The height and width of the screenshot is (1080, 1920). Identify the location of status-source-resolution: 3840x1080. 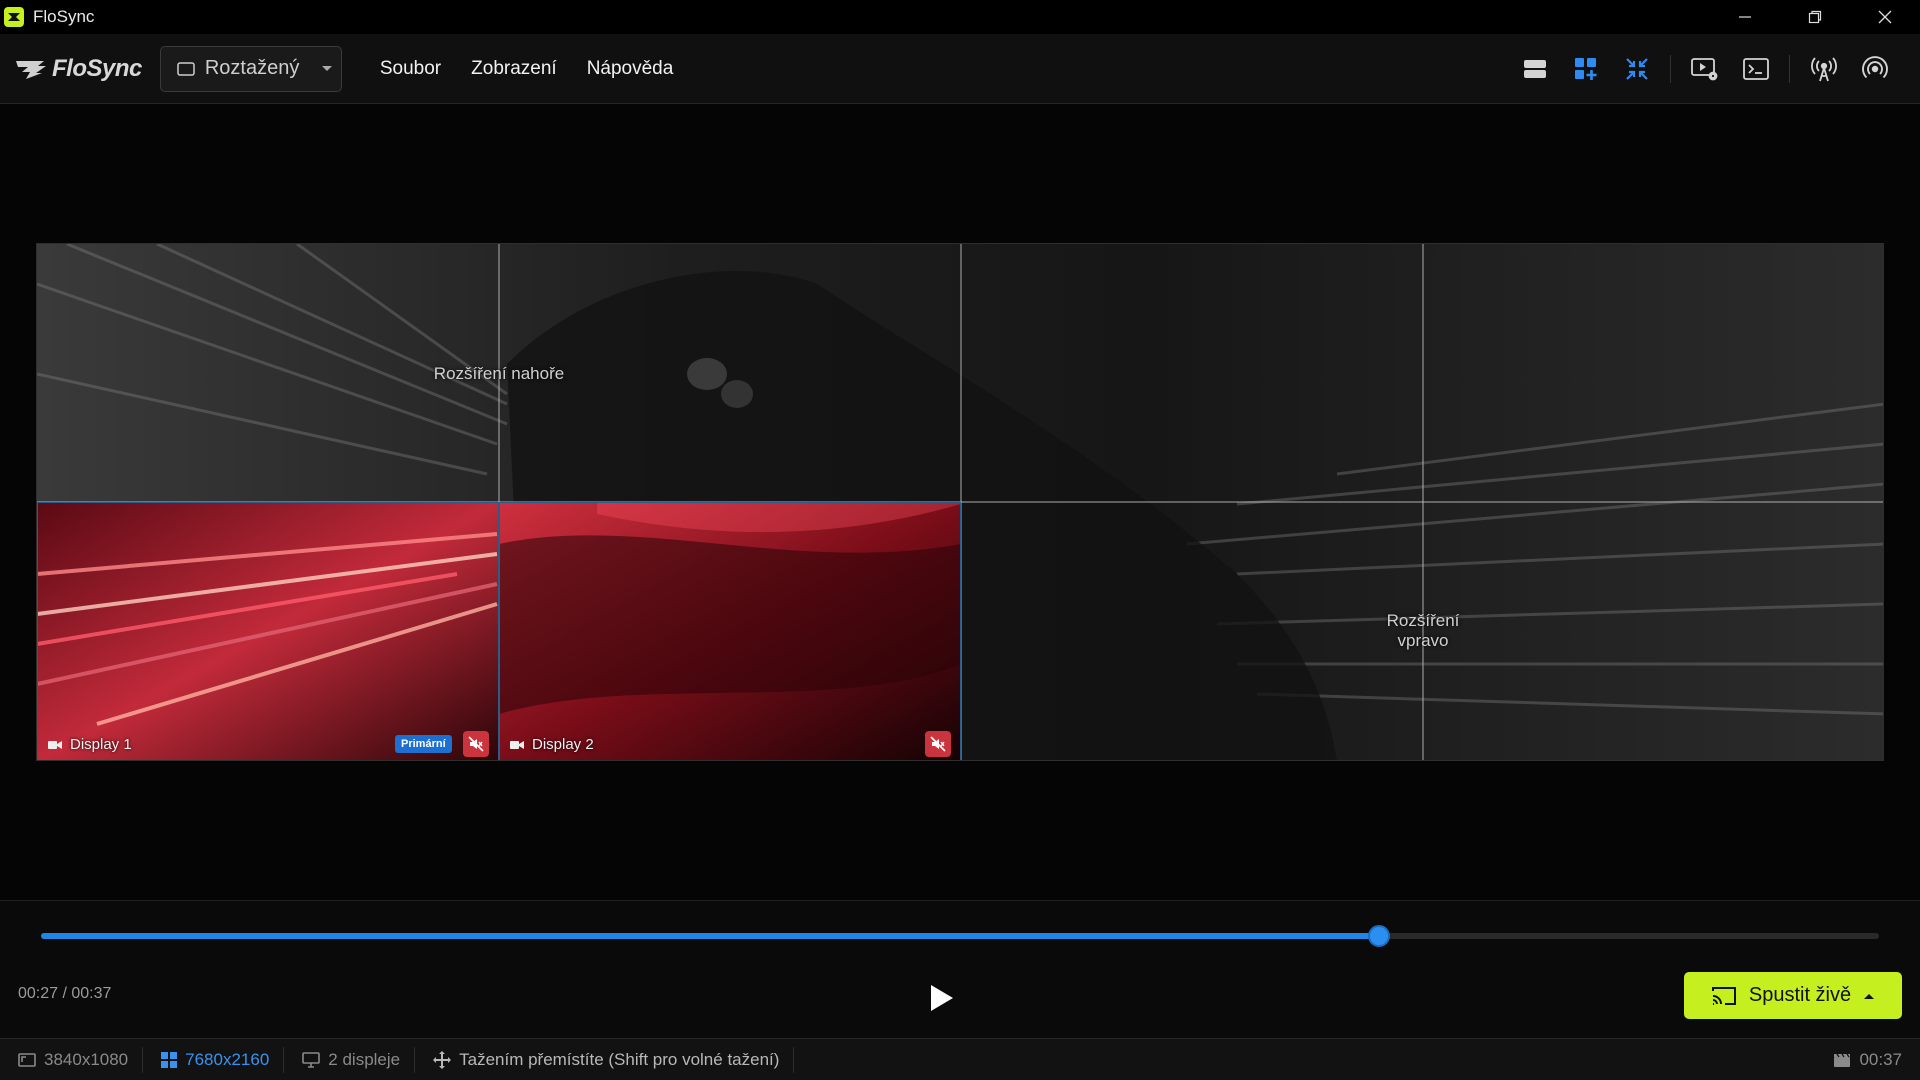
(72, 1059).